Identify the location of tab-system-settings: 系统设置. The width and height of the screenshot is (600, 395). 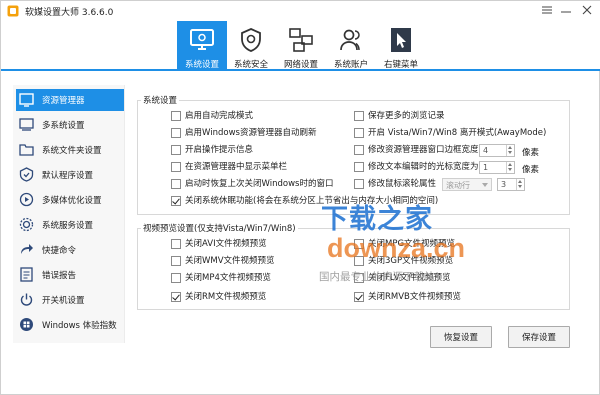
(202, 46).